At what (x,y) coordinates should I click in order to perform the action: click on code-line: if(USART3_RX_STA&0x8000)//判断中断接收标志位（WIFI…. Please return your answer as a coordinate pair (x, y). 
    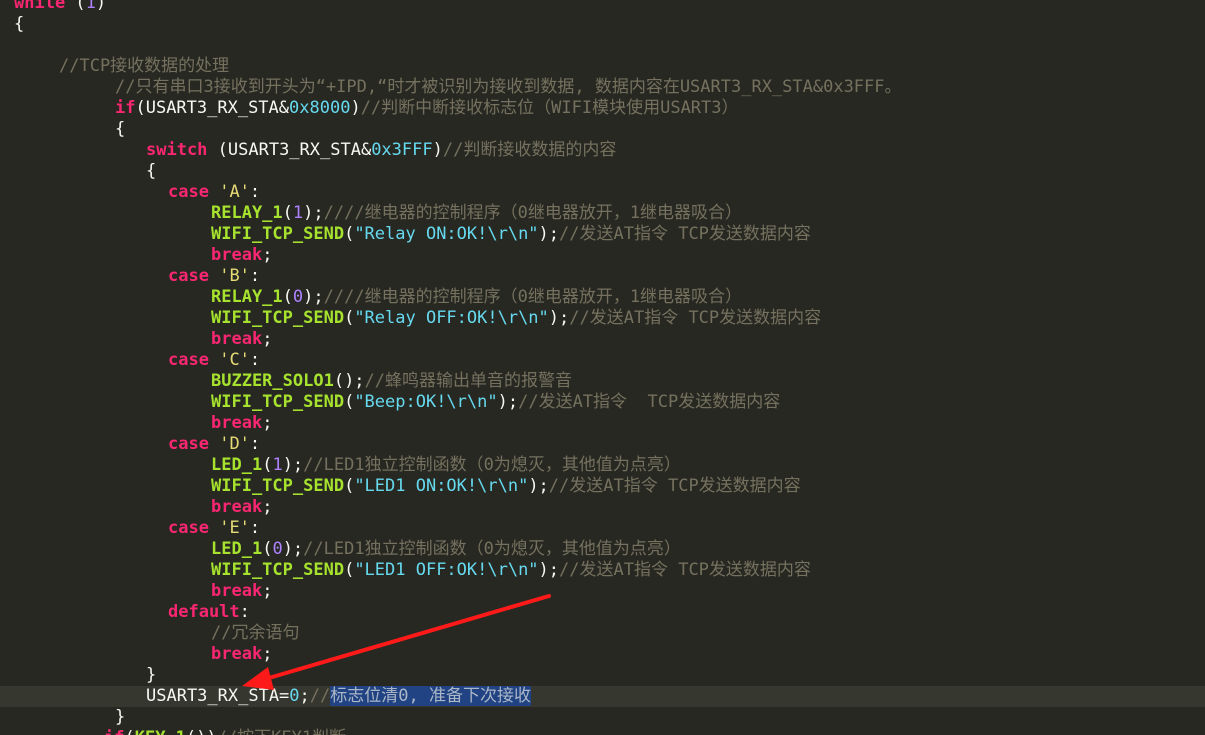
    Looking at the image, I should click on (602, 108).